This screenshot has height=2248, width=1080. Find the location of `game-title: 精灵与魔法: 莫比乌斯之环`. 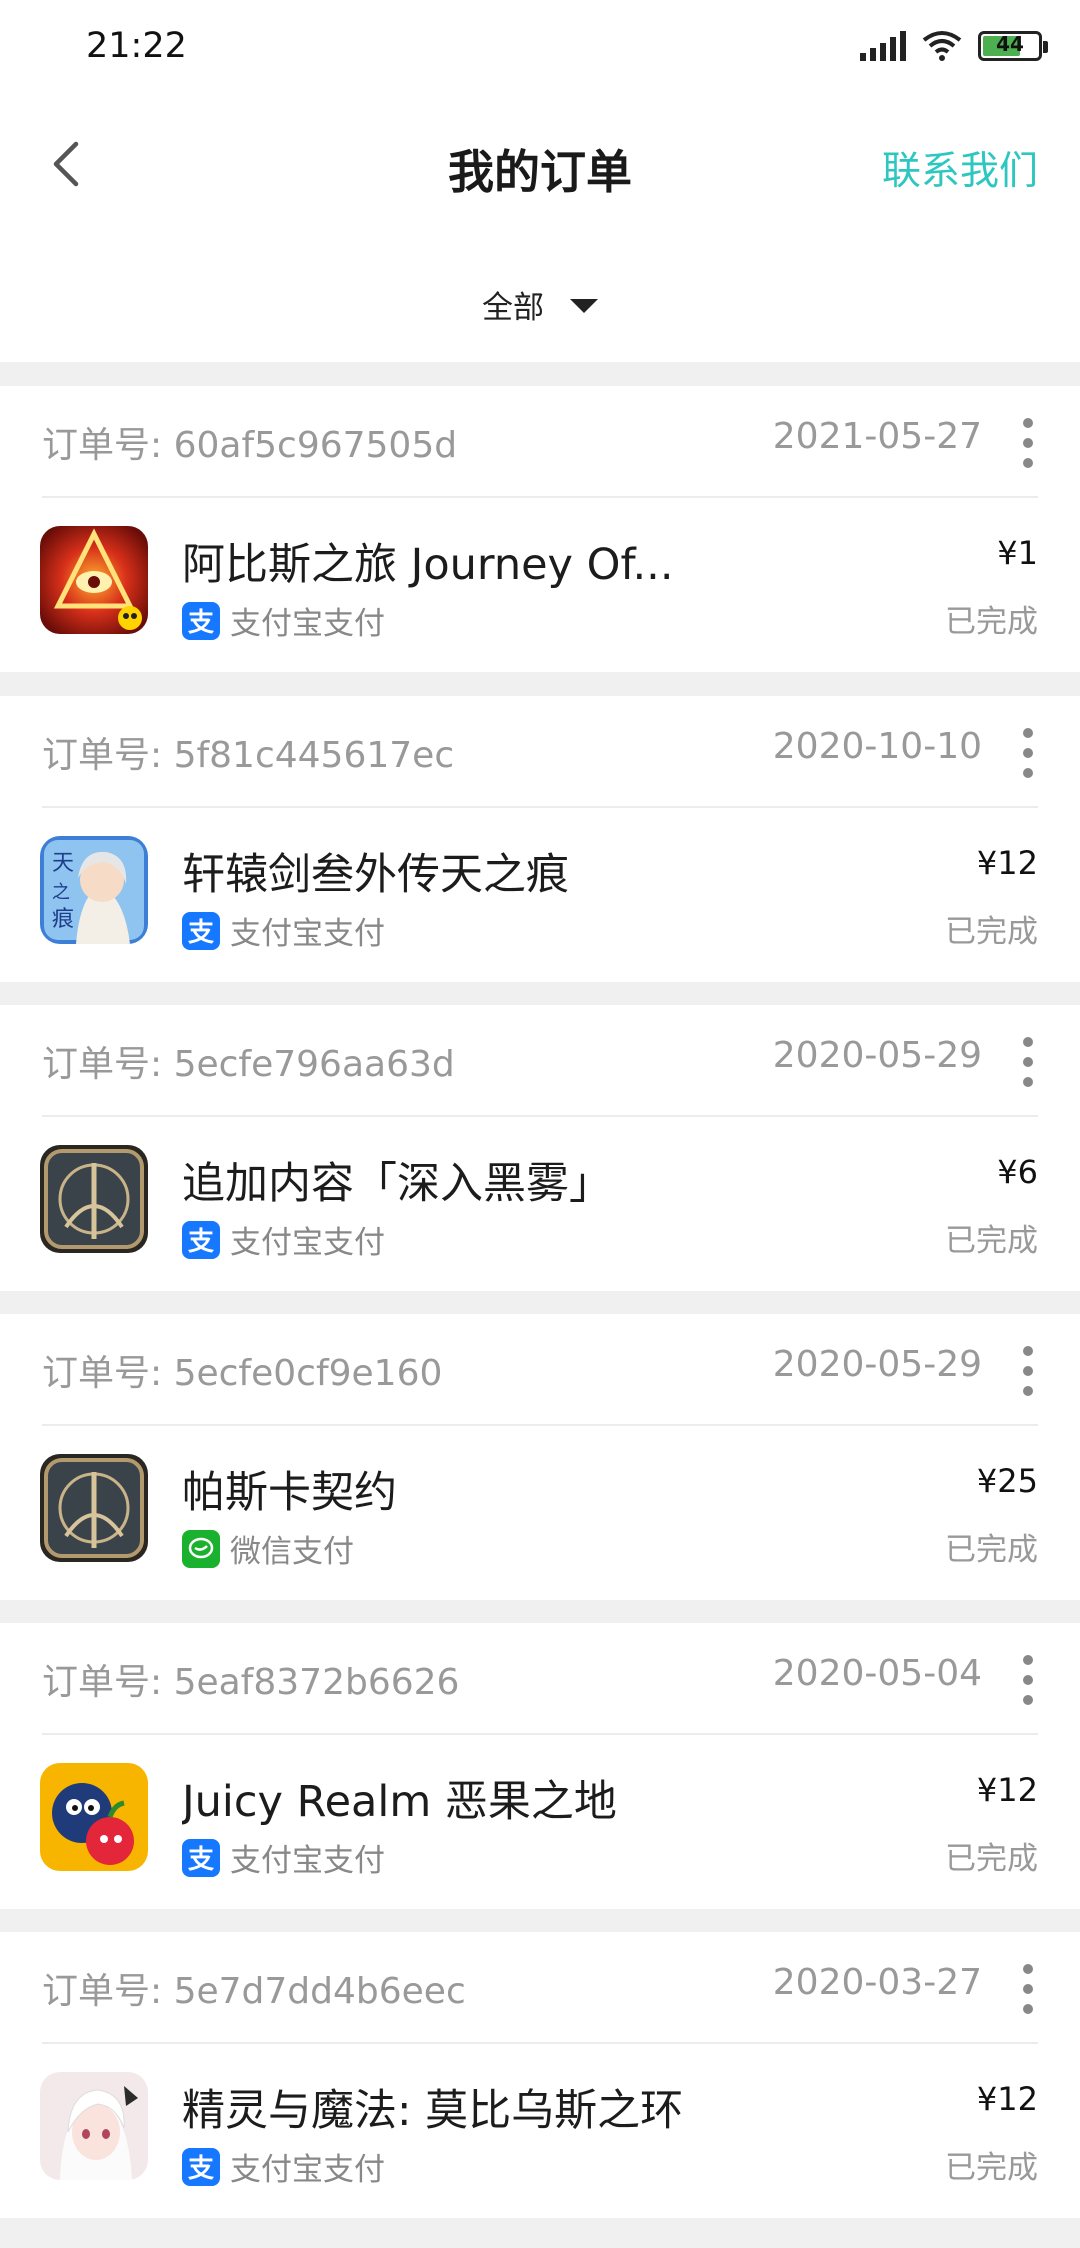

game-title: 精灵与魔法: 莫比乌斯之环 is located at coordinates (433, 2111).